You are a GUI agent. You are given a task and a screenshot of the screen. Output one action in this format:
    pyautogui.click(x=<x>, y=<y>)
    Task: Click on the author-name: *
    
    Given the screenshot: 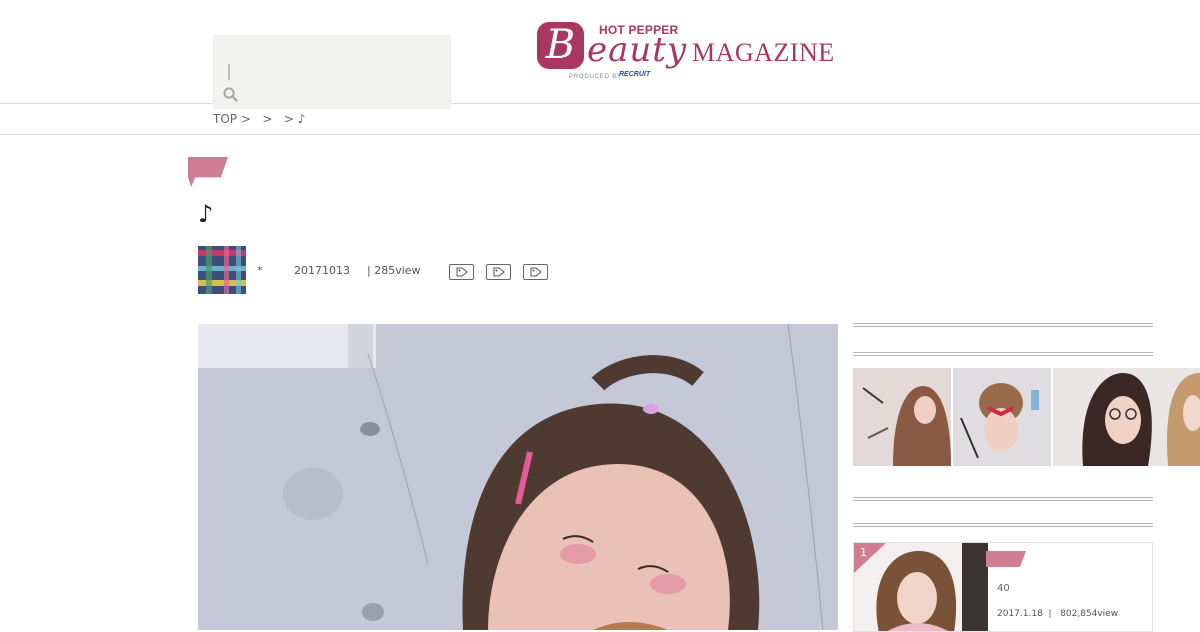 What is the action you would take?
    pyautogui.click(x=260, y=270)
    